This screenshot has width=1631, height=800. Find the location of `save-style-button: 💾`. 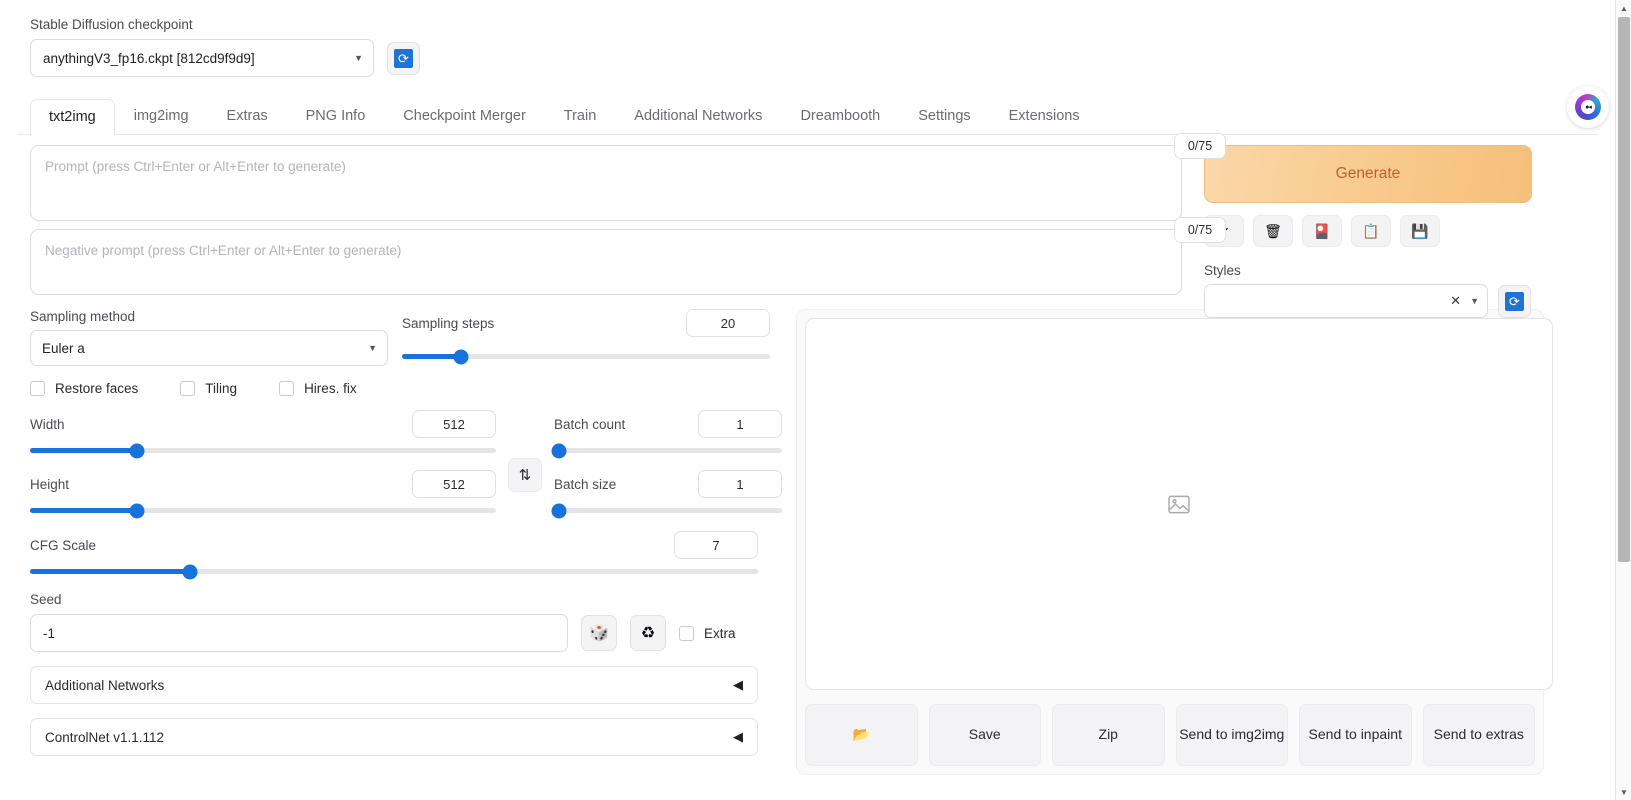

save-style-button: 💾 is located at coordinates (1420, 231).